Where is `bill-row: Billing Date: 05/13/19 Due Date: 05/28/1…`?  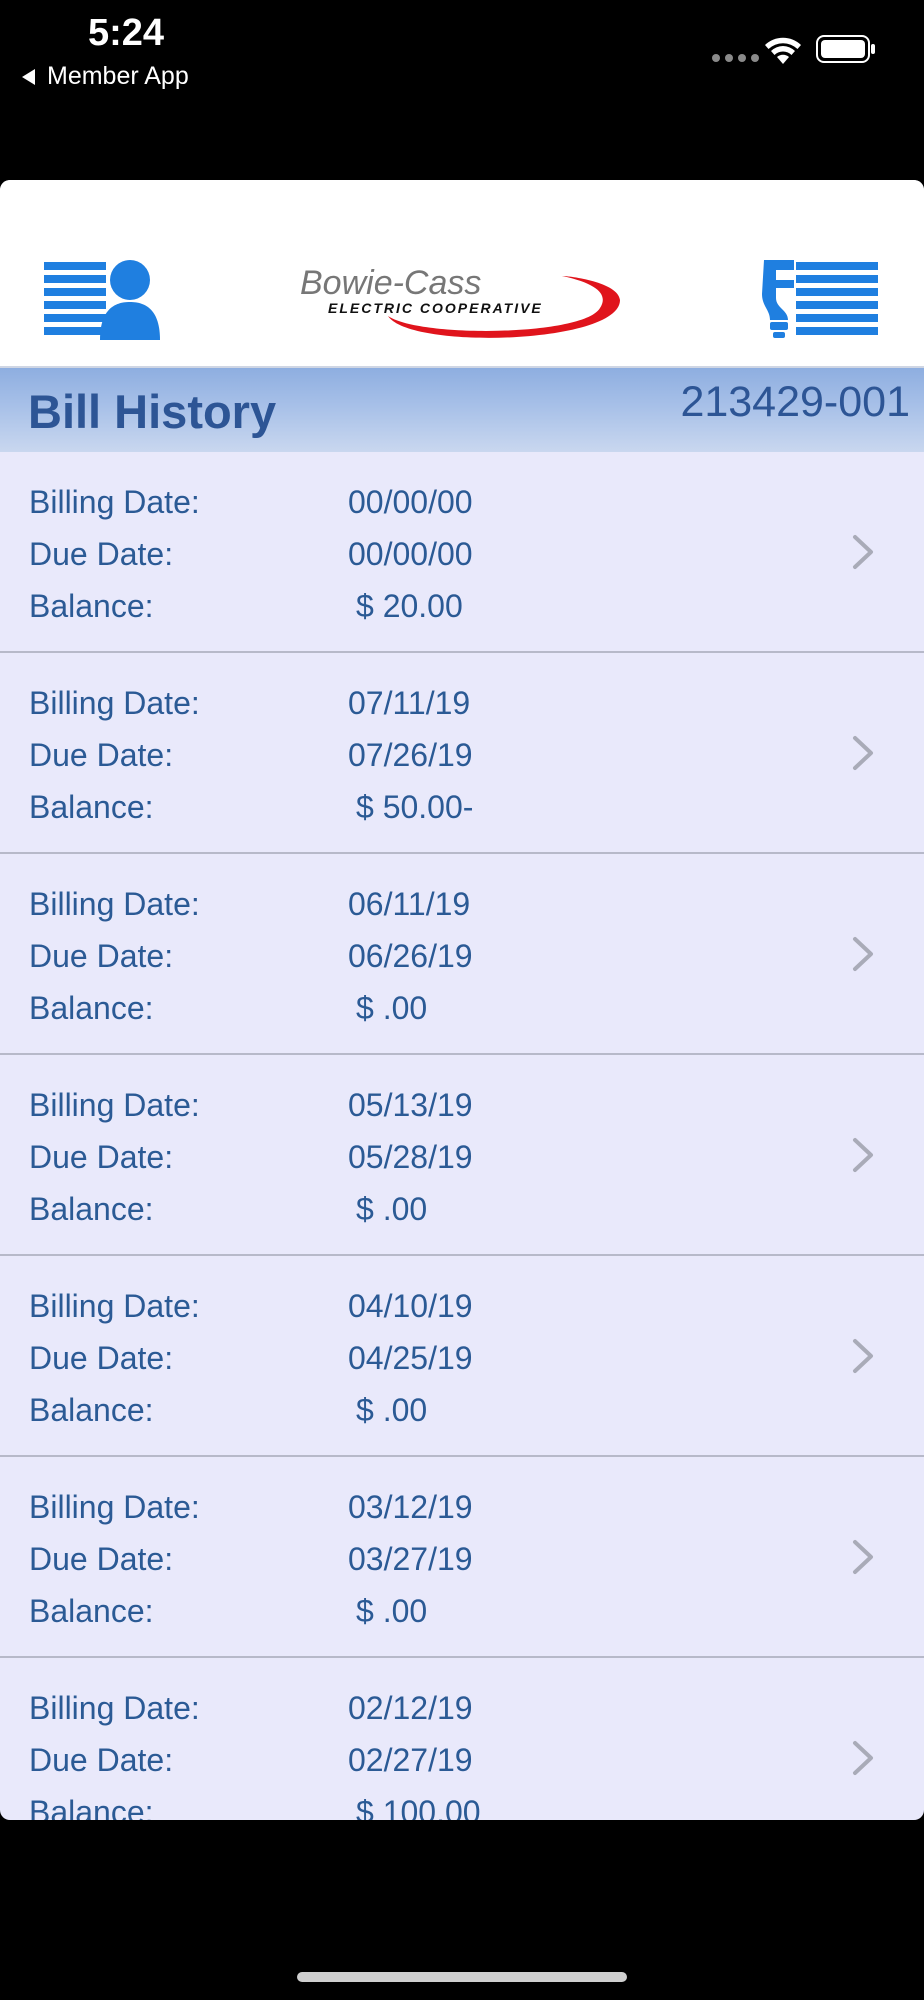 bill-row: Billing Date: 05/13/19 Due Date: 05/28/1… is located at coordinates (462, 1155).